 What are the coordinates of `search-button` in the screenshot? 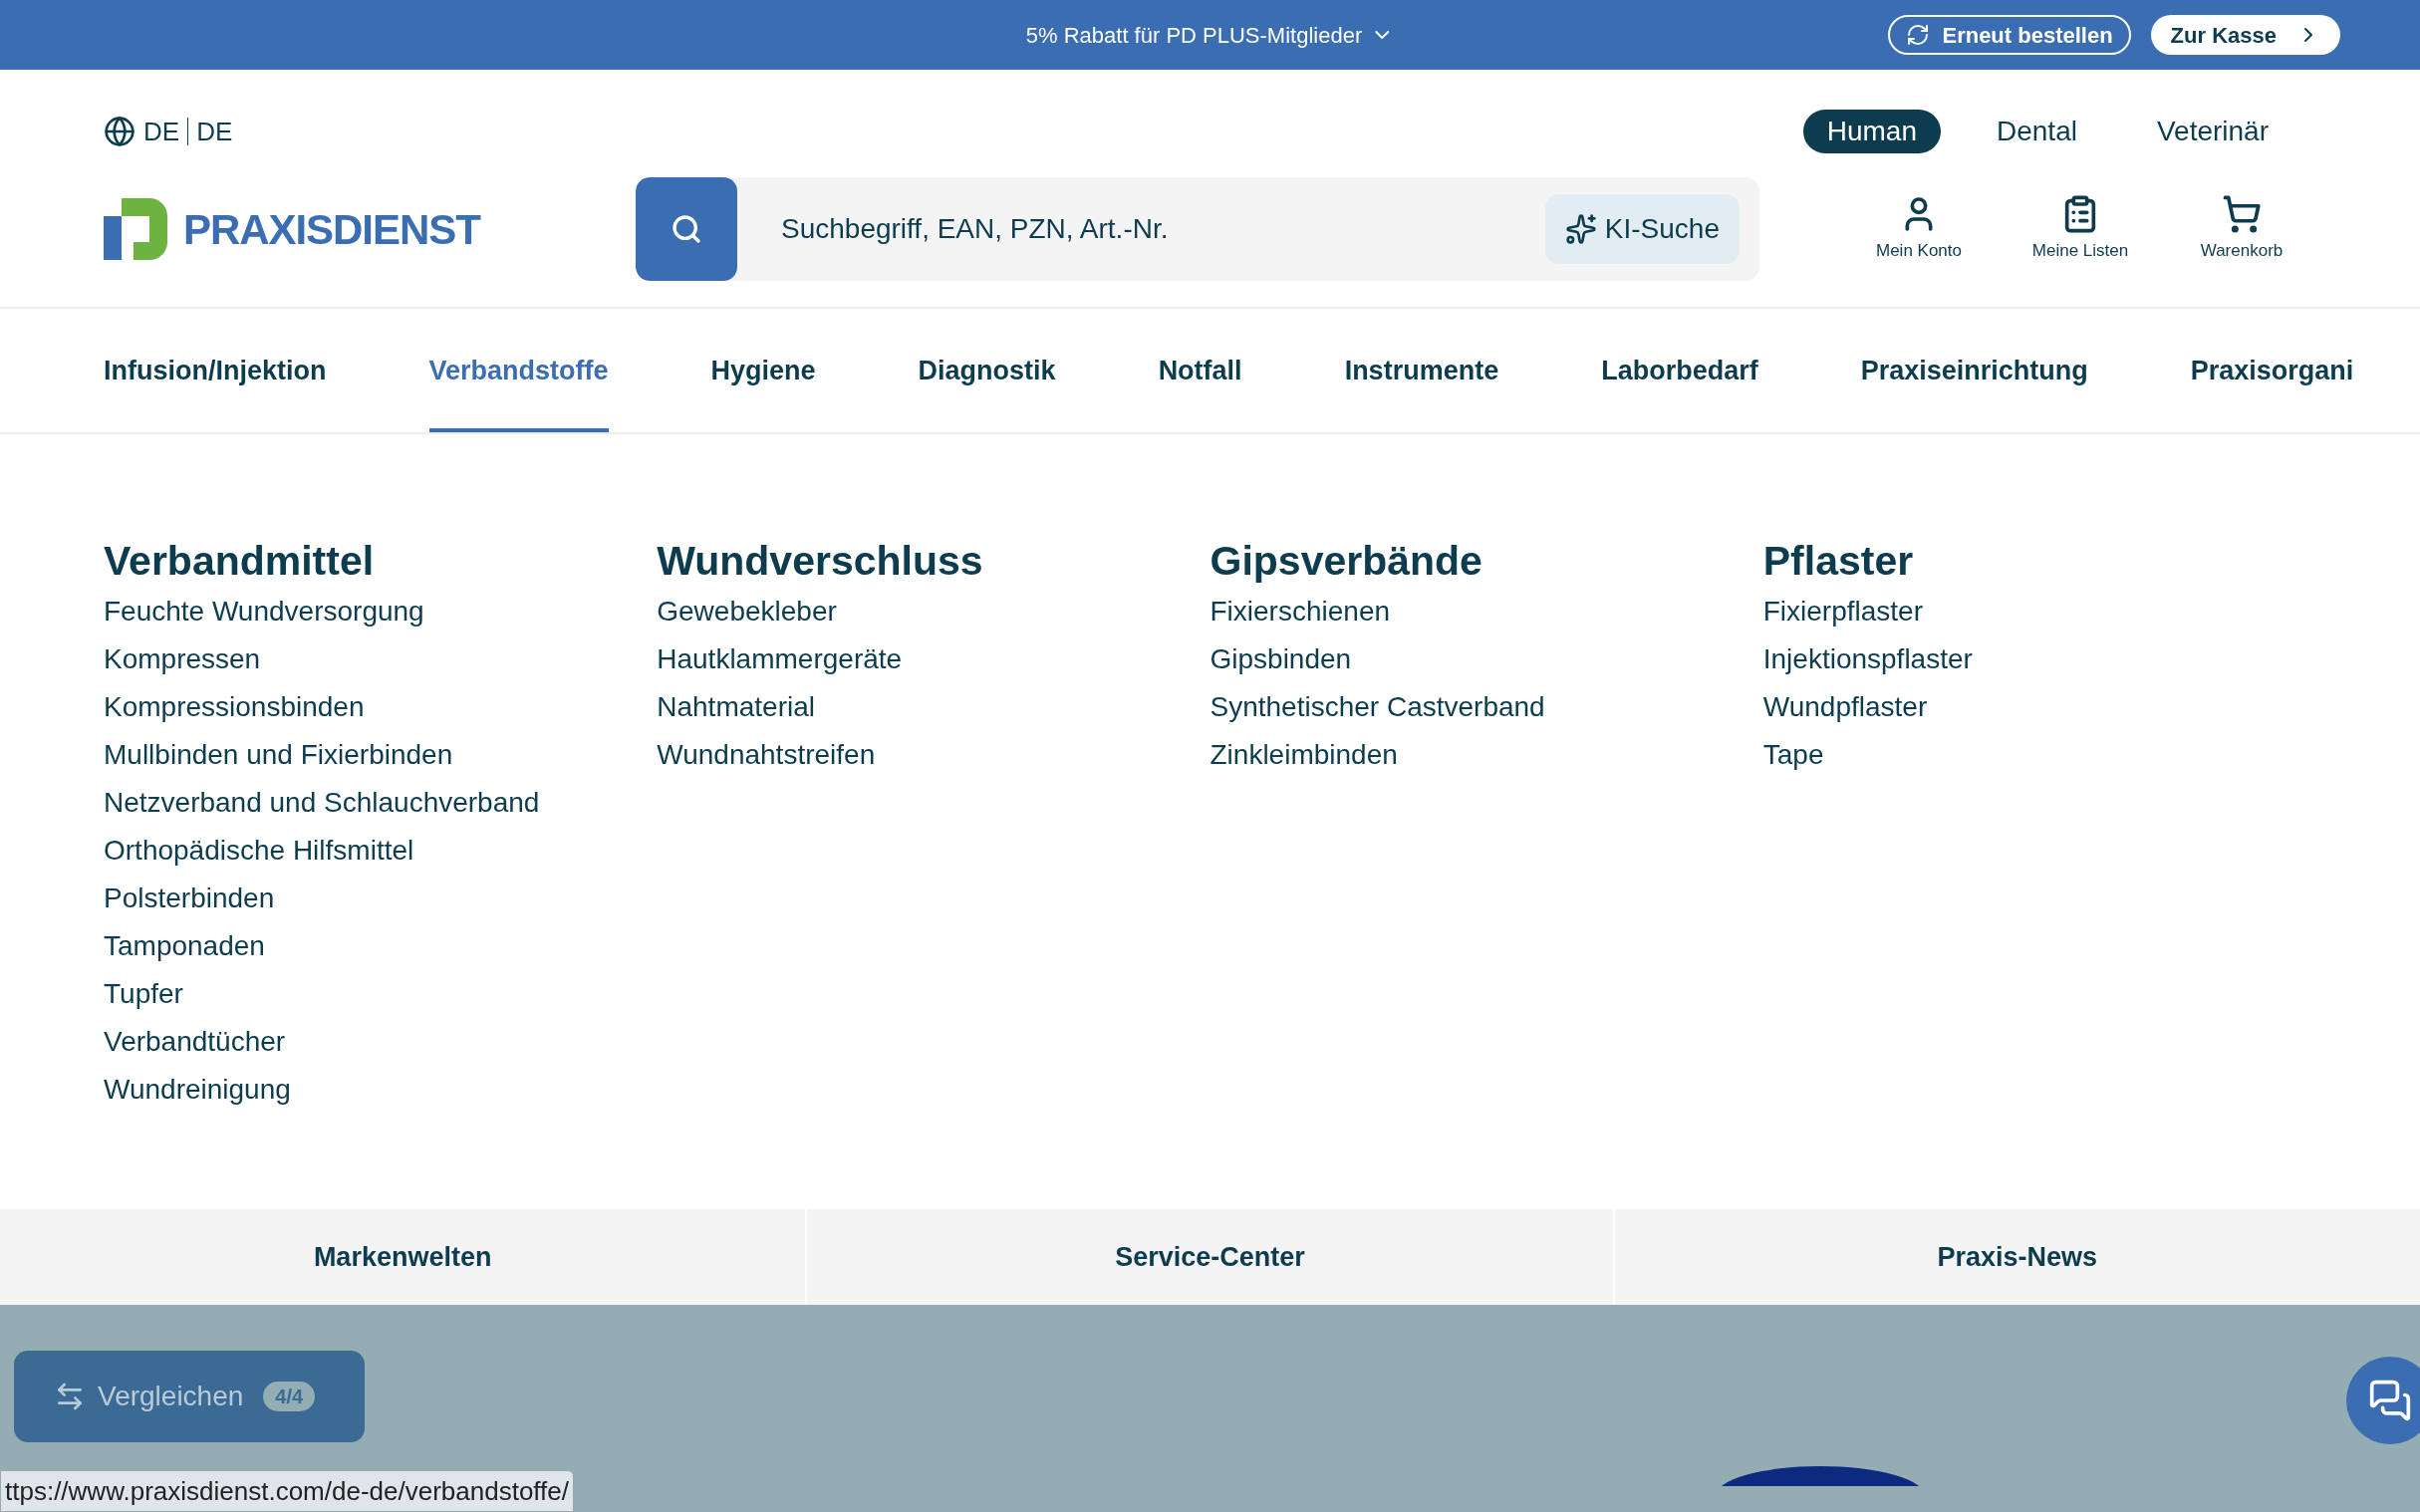 It's located at (687, 229).